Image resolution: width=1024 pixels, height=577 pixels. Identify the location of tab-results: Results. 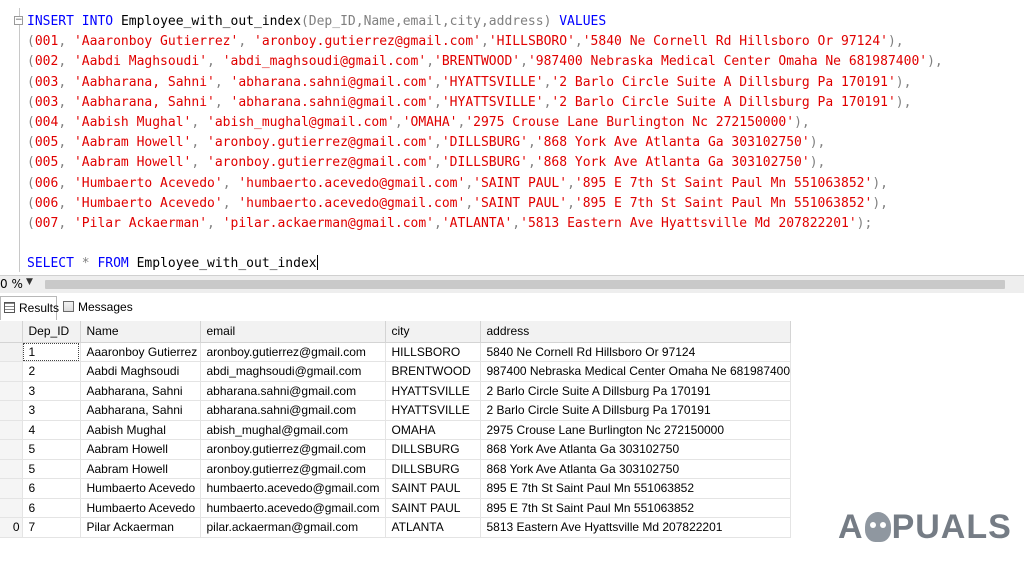
(29, 308).